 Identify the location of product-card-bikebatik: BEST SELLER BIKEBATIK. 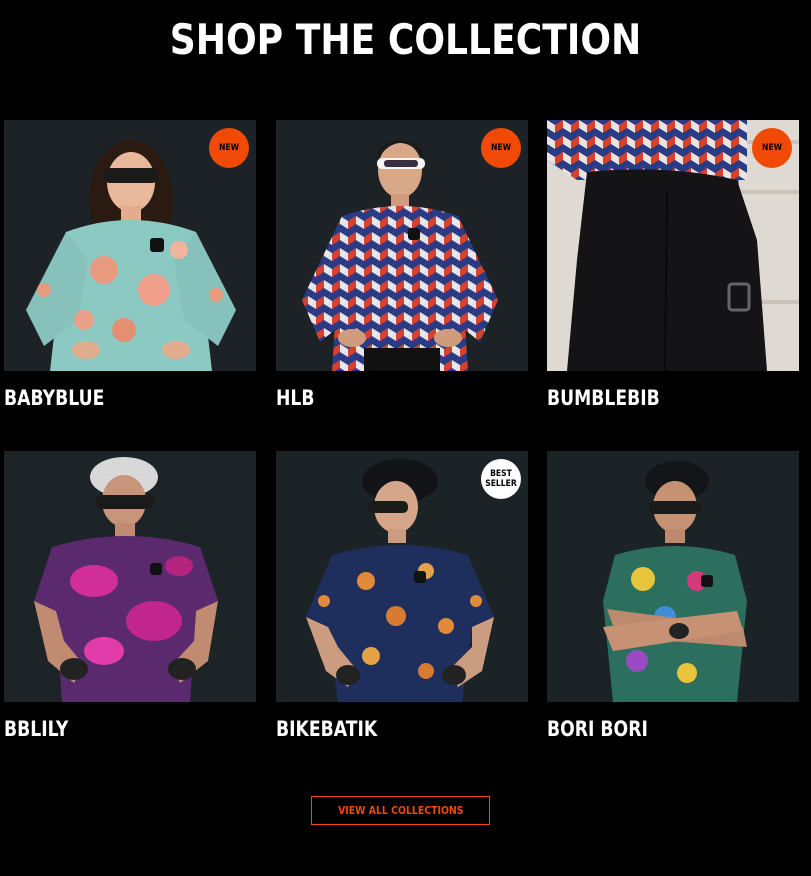
(402, 597).